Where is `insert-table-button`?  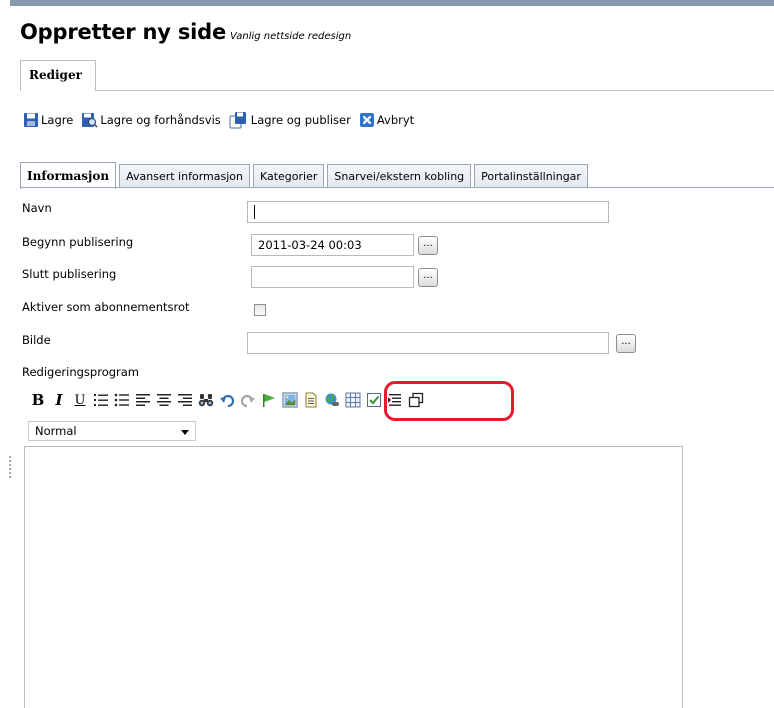 insert-table-button is located at coordinates (353, 400).